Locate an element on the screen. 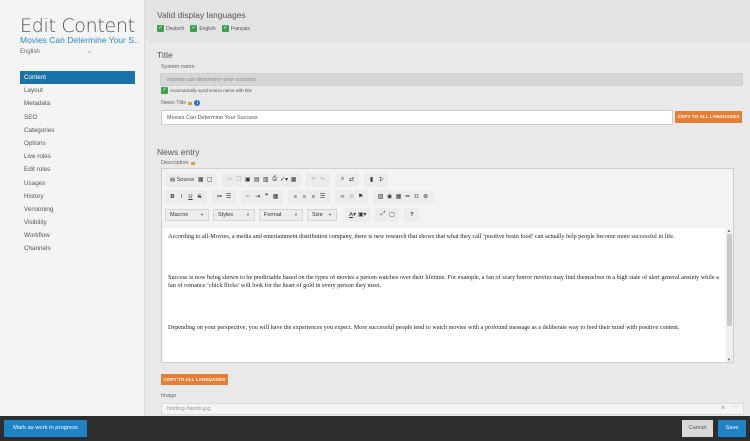 The height and width of the screenshot is (441, 750). copy-description-to-all-languages-button: COPY TO ALL LANGUAGES is located at coordinates (194, 379).